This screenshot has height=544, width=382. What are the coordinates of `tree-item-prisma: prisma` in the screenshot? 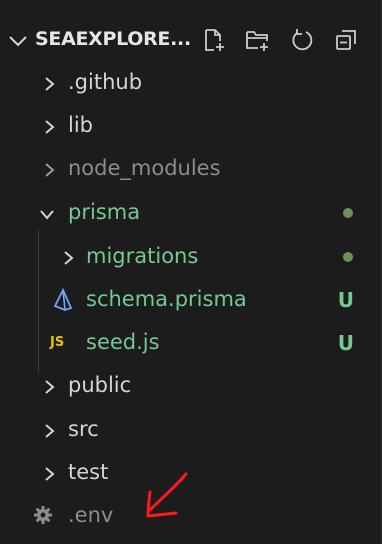 It's located at (191, 213).